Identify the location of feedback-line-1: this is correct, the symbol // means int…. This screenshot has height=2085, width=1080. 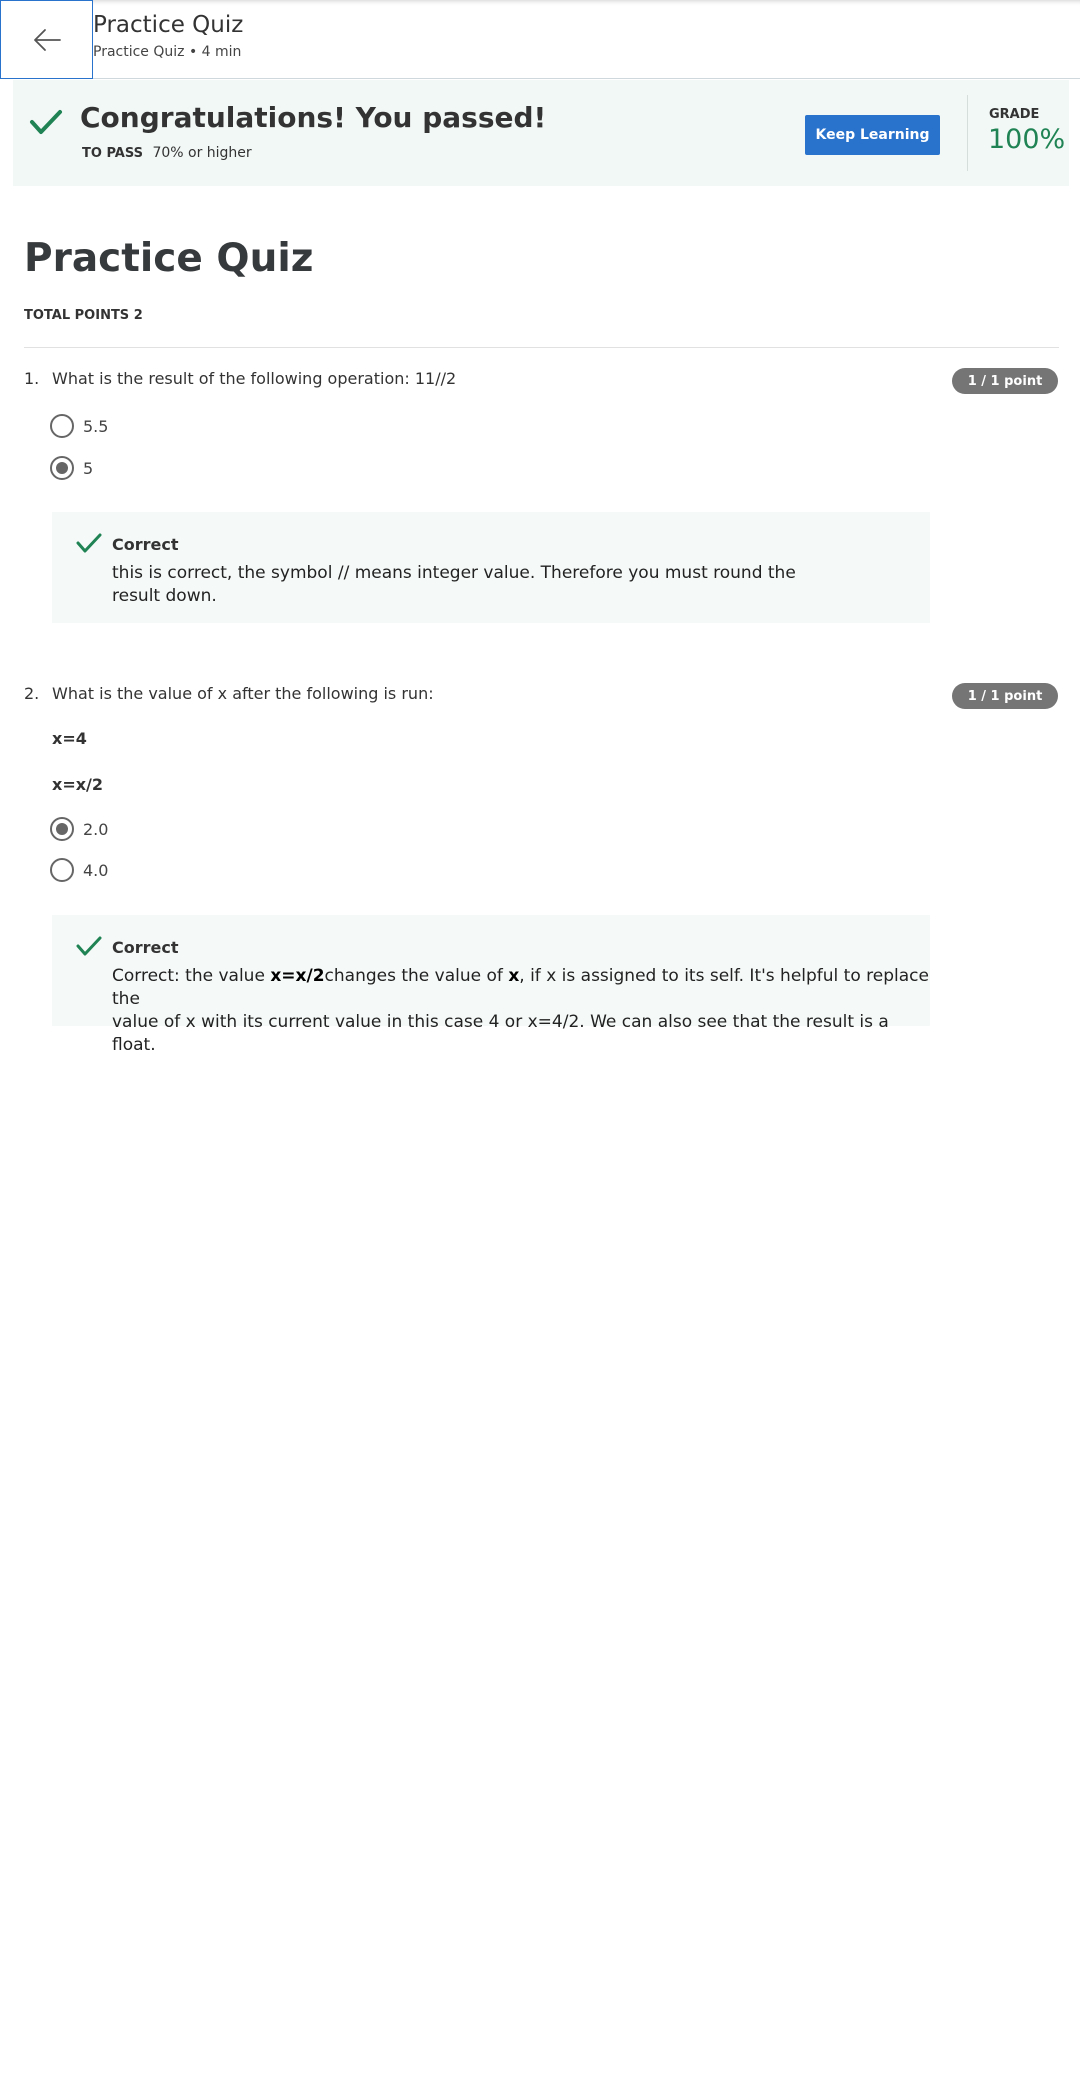
(454, 573).